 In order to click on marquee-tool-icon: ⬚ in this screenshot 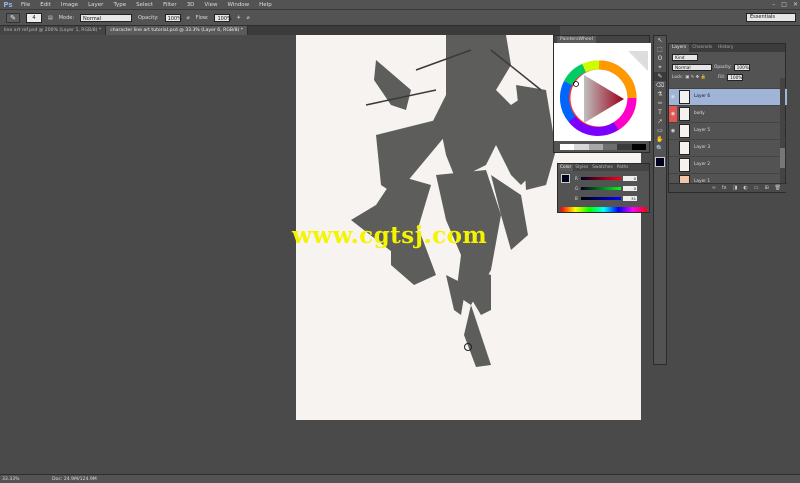, I will do `click(660, 49)`.